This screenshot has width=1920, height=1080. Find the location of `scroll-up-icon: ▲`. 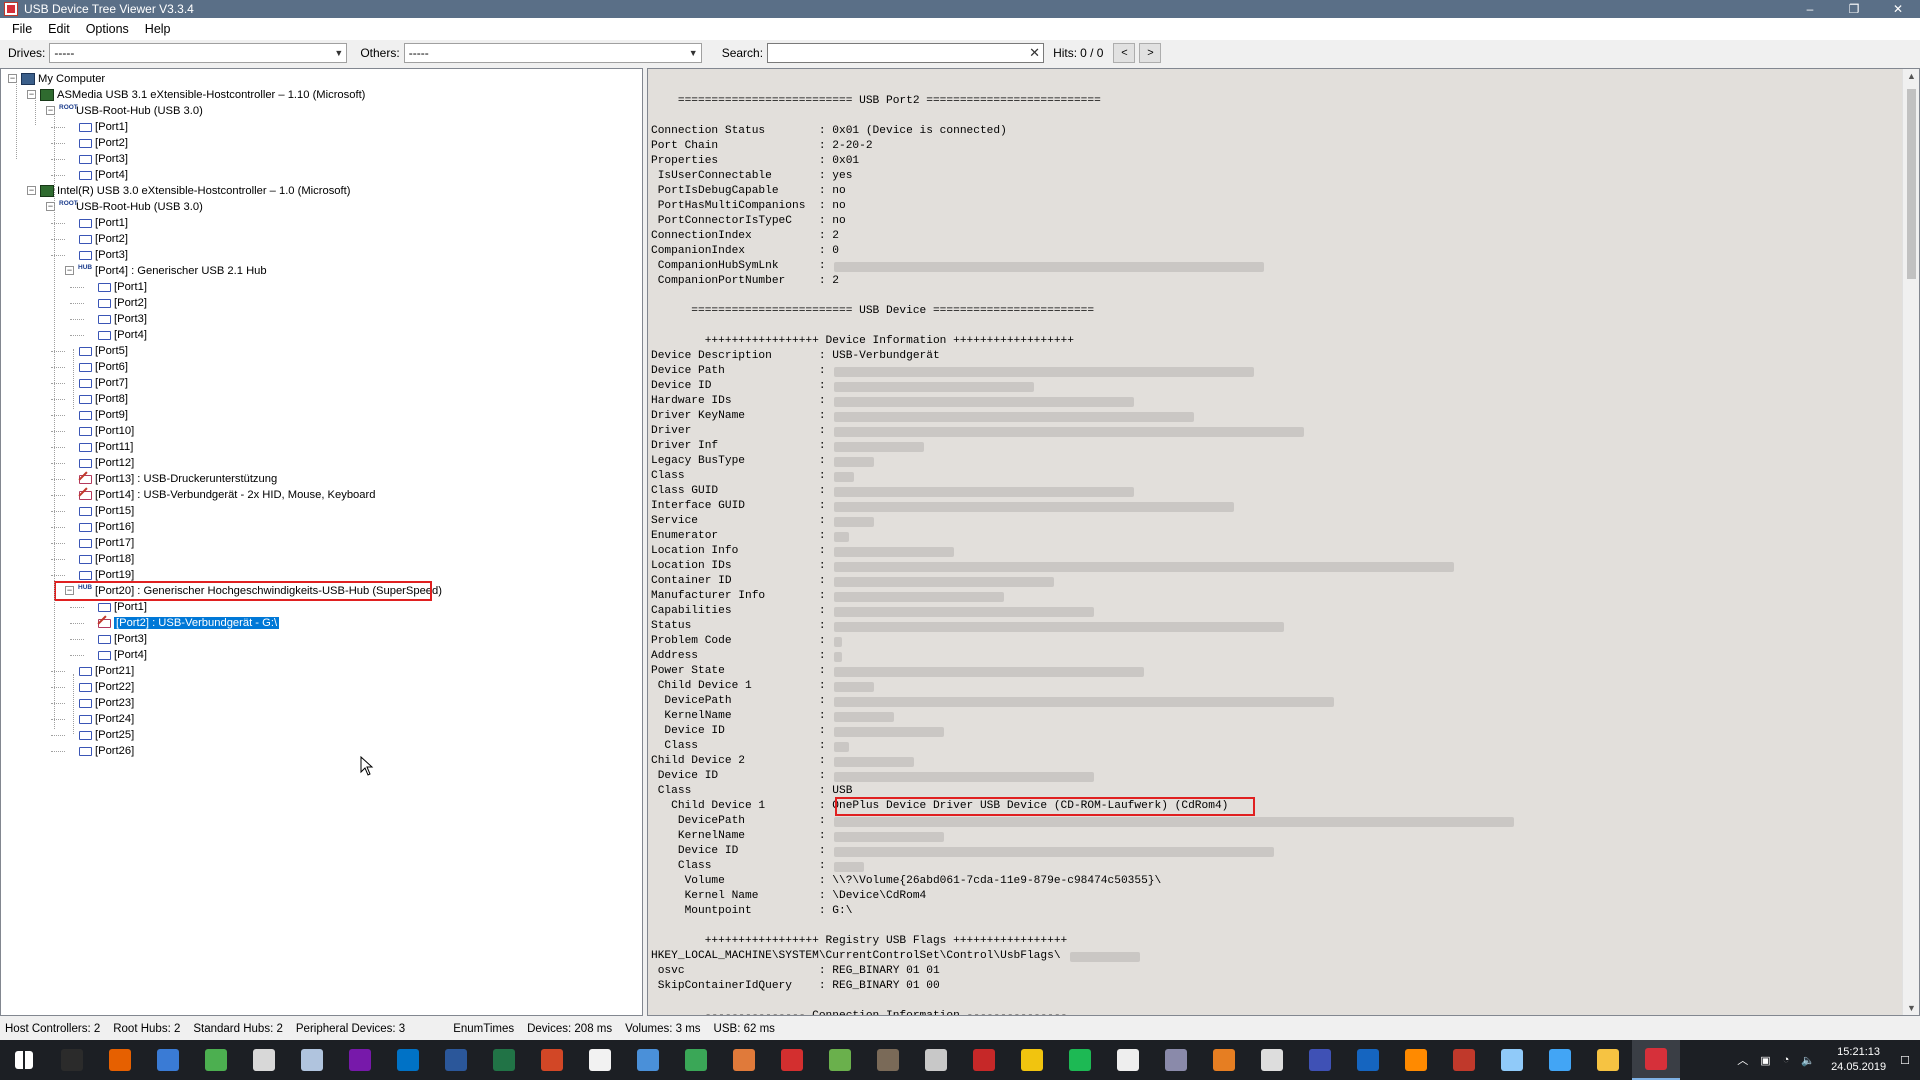

scroll-up-icon: ▲ is located at coordinates (1911, 76).